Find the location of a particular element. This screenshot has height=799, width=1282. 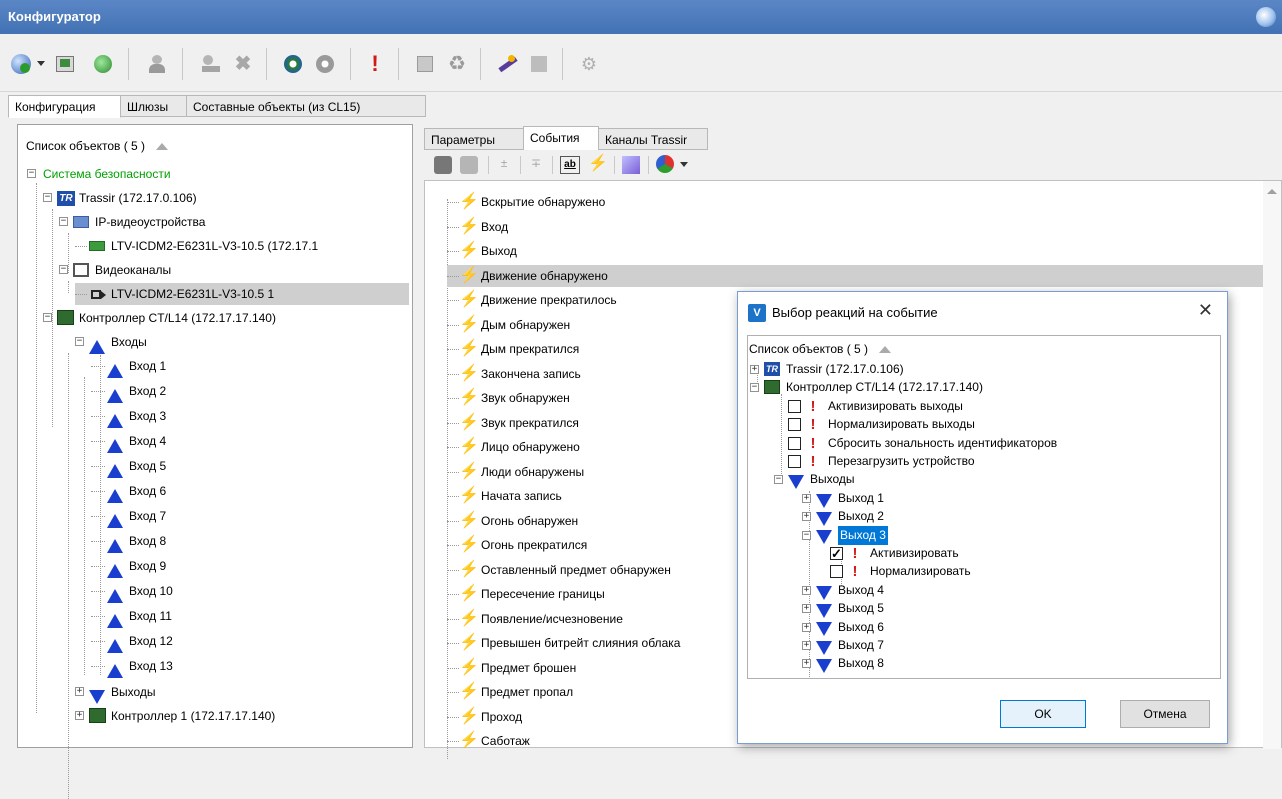

dialog-tree-label: Нормализировать is located at coordinates (920, 571).